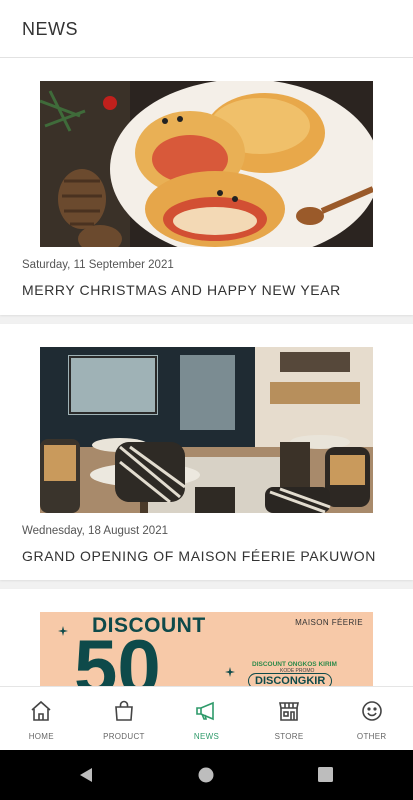 This screenshot has height=800, width=413. Describe the element at coordinates (325, 774) in the screenshot. I see `recents-icon` at that location.